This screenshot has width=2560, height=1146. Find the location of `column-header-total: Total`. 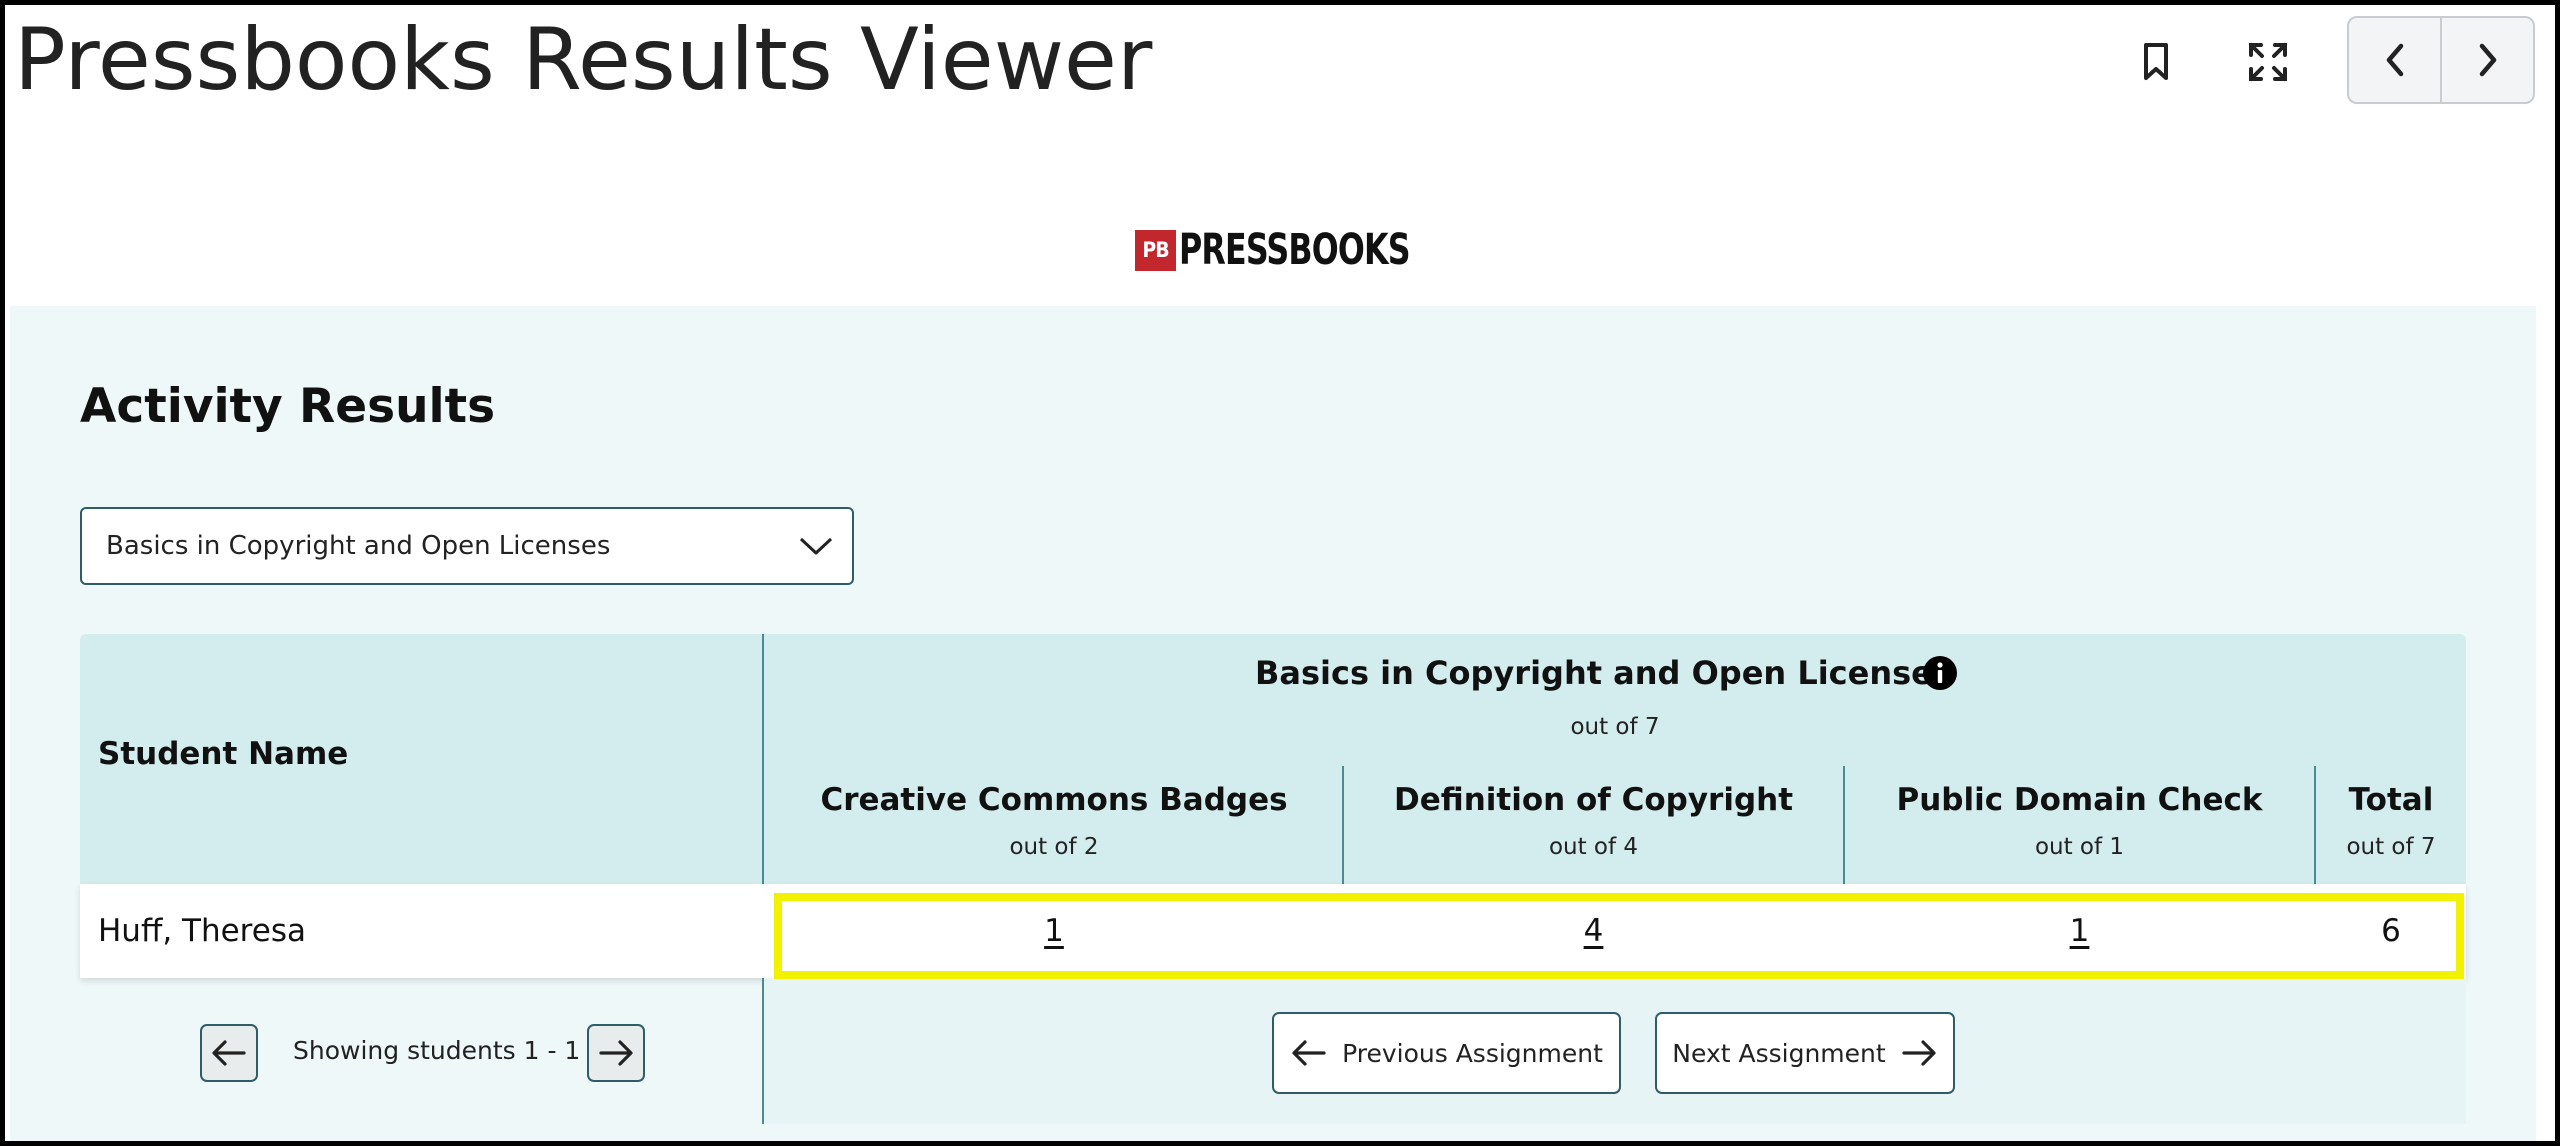

column-header-total: Total is located at coordinates (2391, 800).